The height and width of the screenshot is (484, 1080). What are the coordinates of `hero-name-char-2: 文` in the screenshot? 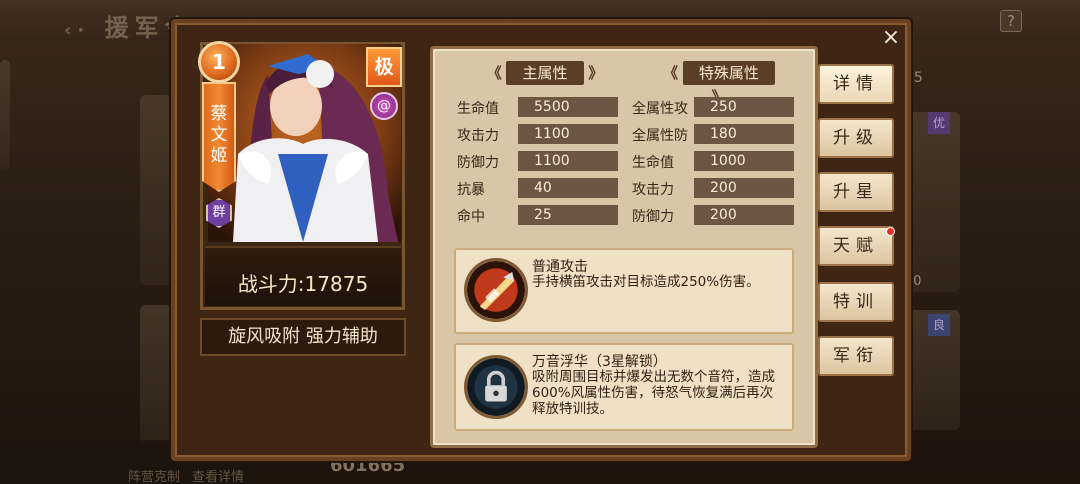 It's located at (219, 135).